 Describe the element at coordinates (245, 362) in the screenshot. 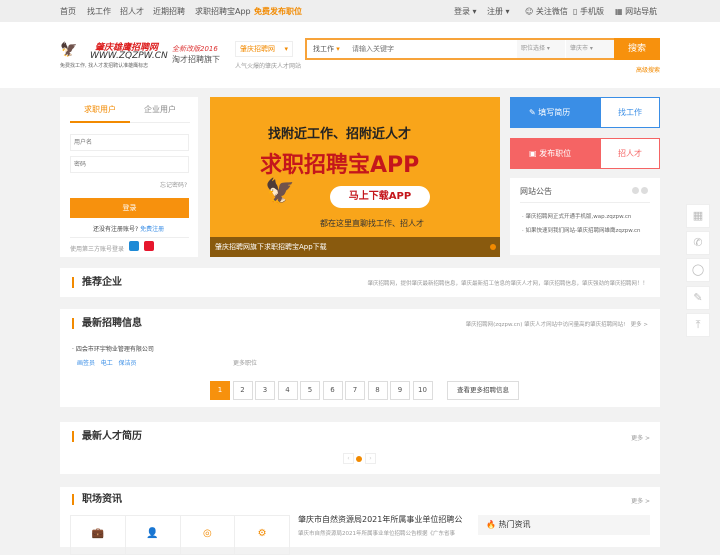

I see `more-jobs-link: 更多职位` at that location.